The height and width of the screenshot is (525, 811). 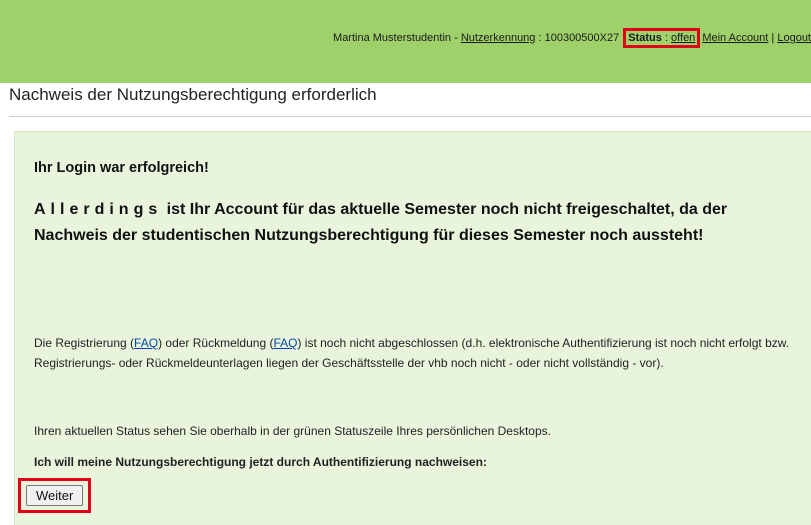 I want to click on status-highlight-box: Status : offen, so click(x=662, y=38).